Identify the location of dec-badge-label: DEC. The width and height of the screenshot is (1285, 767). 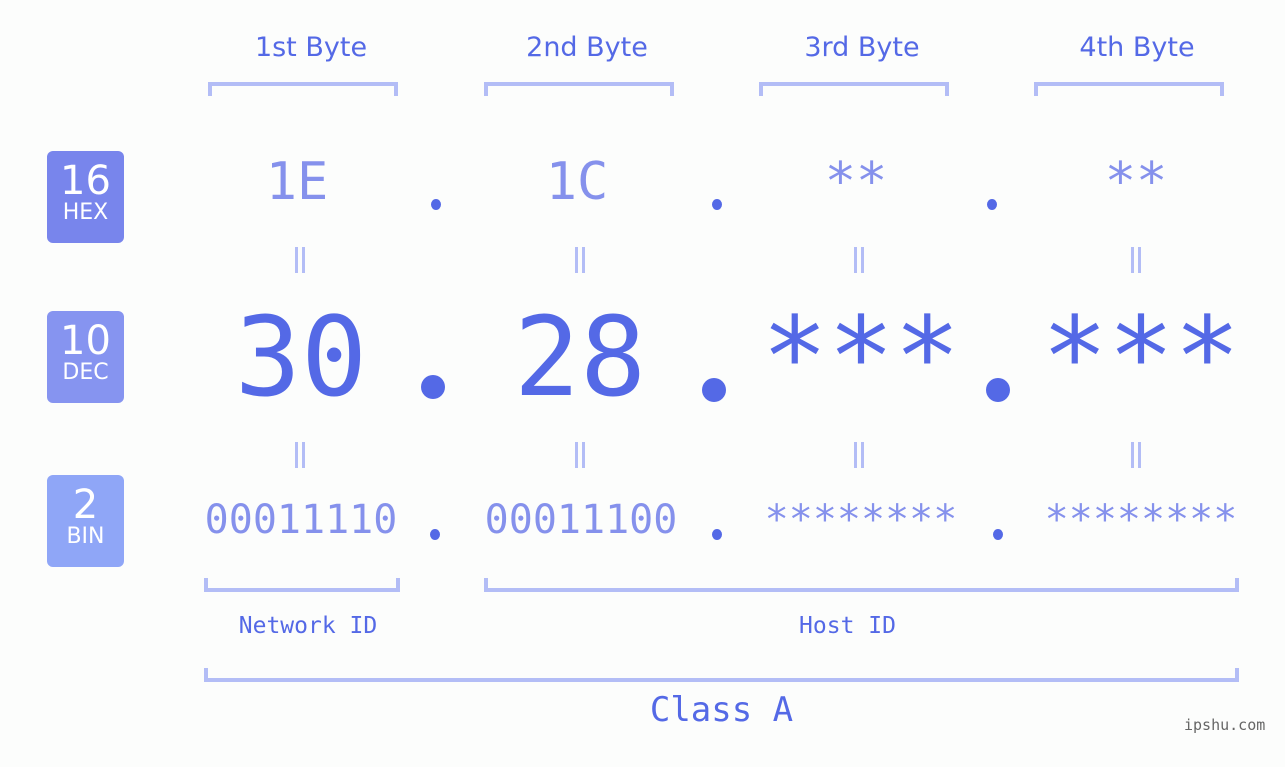
(85, 372).